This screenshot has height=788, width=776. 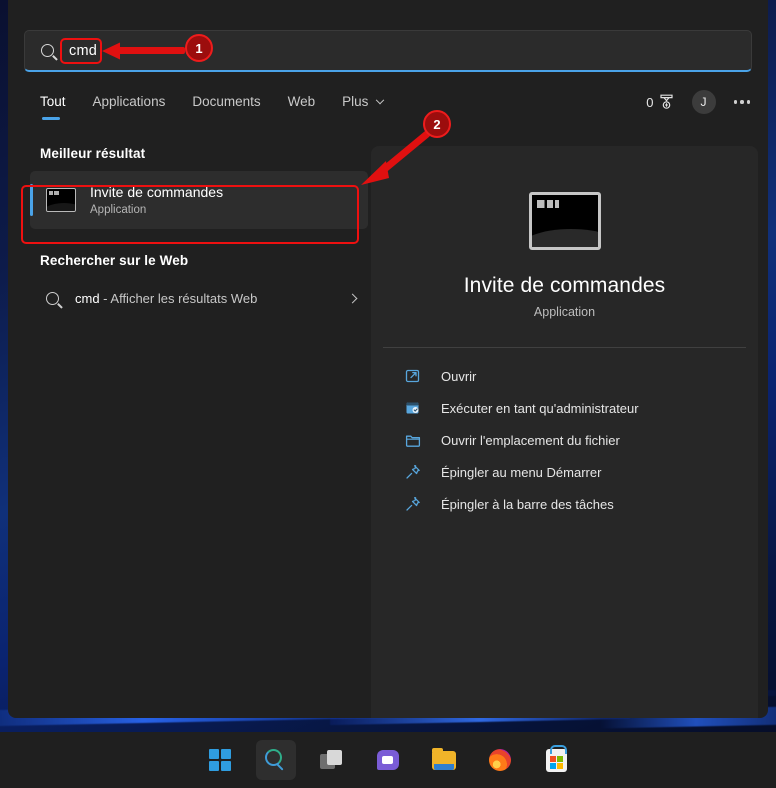 I want to click on tab-web: Web, so click(x=310, y=102).